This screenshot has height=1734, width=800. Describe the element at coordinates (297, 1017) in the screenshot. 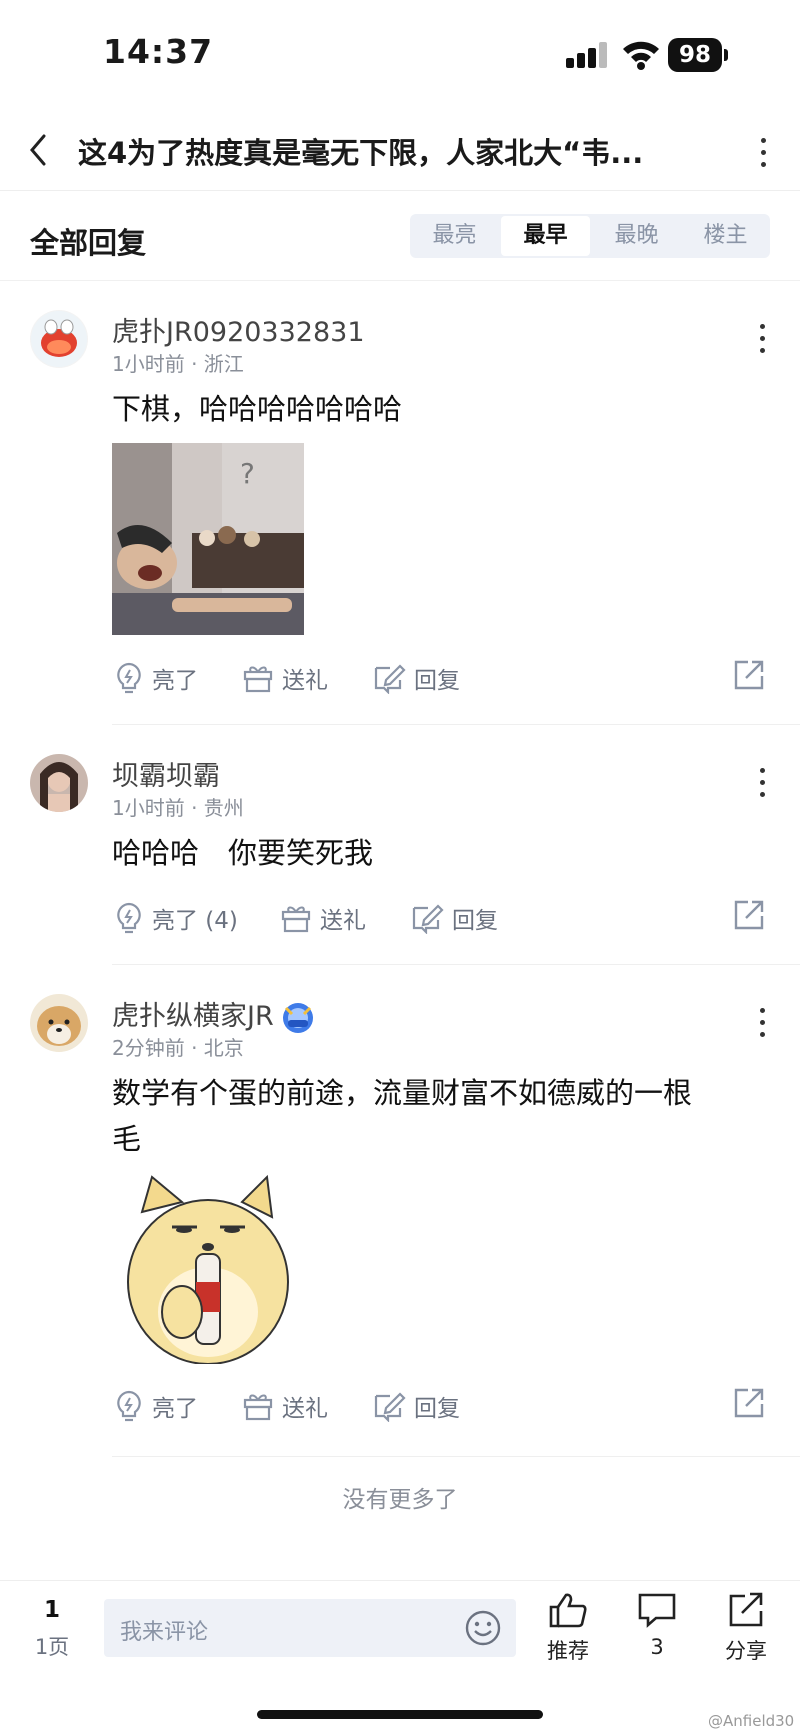

I see `user-level-badge-icon` at that location.